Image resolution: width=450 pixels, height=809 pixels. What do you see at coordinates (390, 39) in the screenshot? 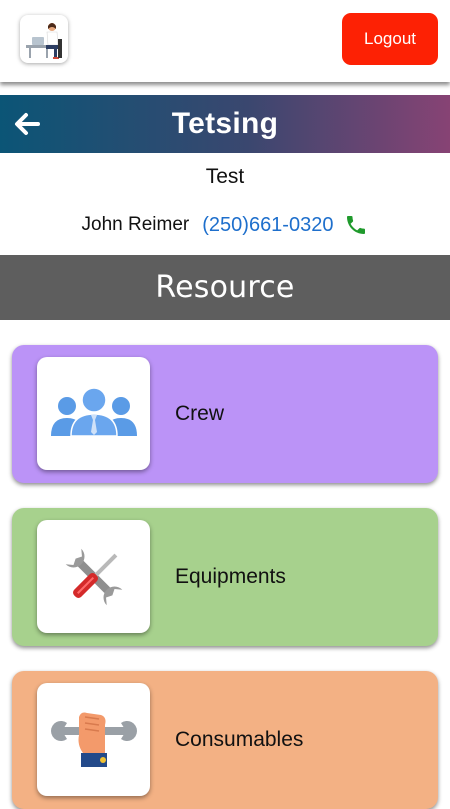
I see `logout-button: Logout` at bounding box center [390, 39].